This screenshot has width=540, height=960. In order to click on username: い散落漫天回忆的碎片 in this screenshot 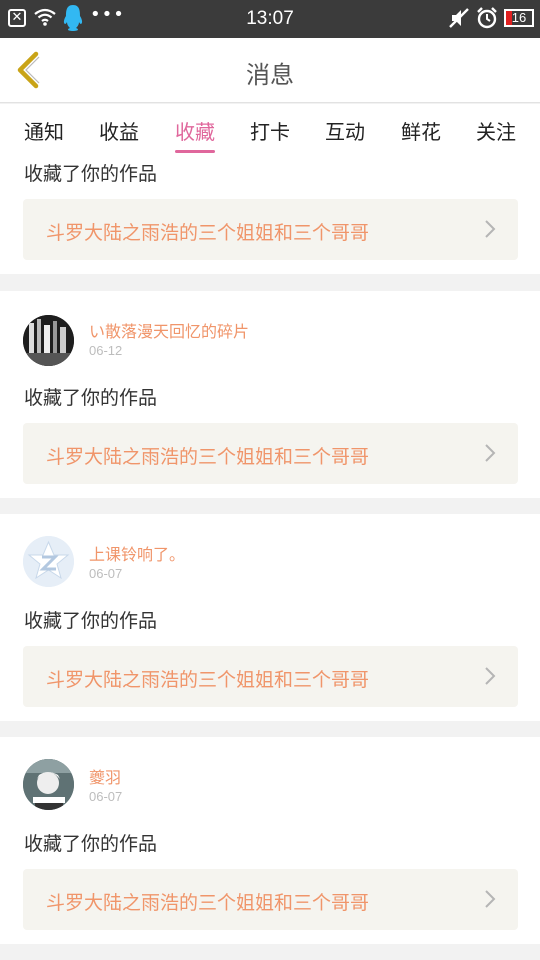, I will do `click(169, 330)`.